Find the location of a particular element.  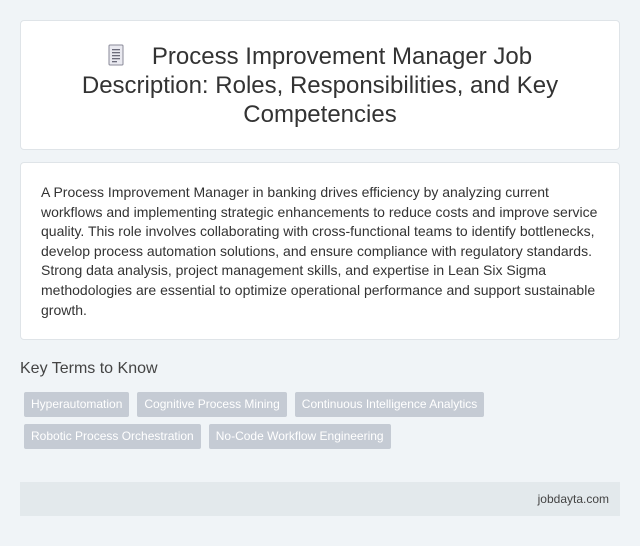

tag-hyperautomation: Hyperautomation is located at coordinates (77, 404).